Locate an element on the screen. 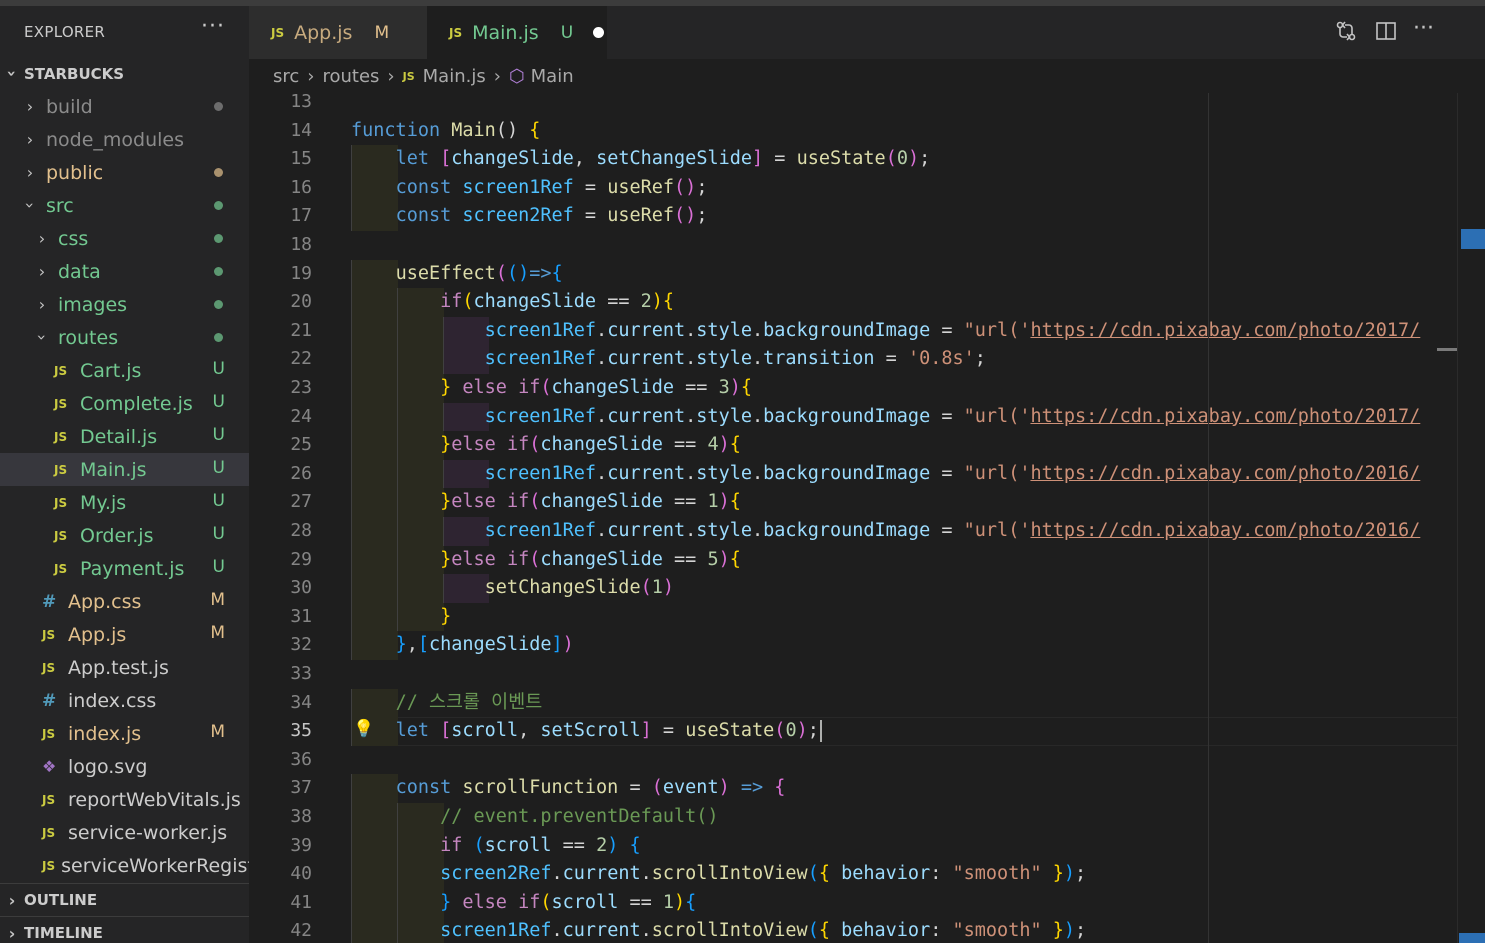 The height and width of the screenshot is (943, 1485). code-line: 37 const scrollFunction = (event) => { is located at coordinates (867, 788).